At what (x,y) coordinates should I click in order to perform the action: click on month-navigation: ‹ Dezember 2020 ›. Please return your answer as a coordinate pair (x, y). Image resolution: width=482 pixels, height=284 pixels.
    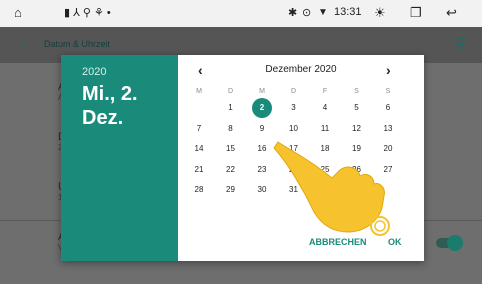
    Looking at the image, I should click on (301, 71).